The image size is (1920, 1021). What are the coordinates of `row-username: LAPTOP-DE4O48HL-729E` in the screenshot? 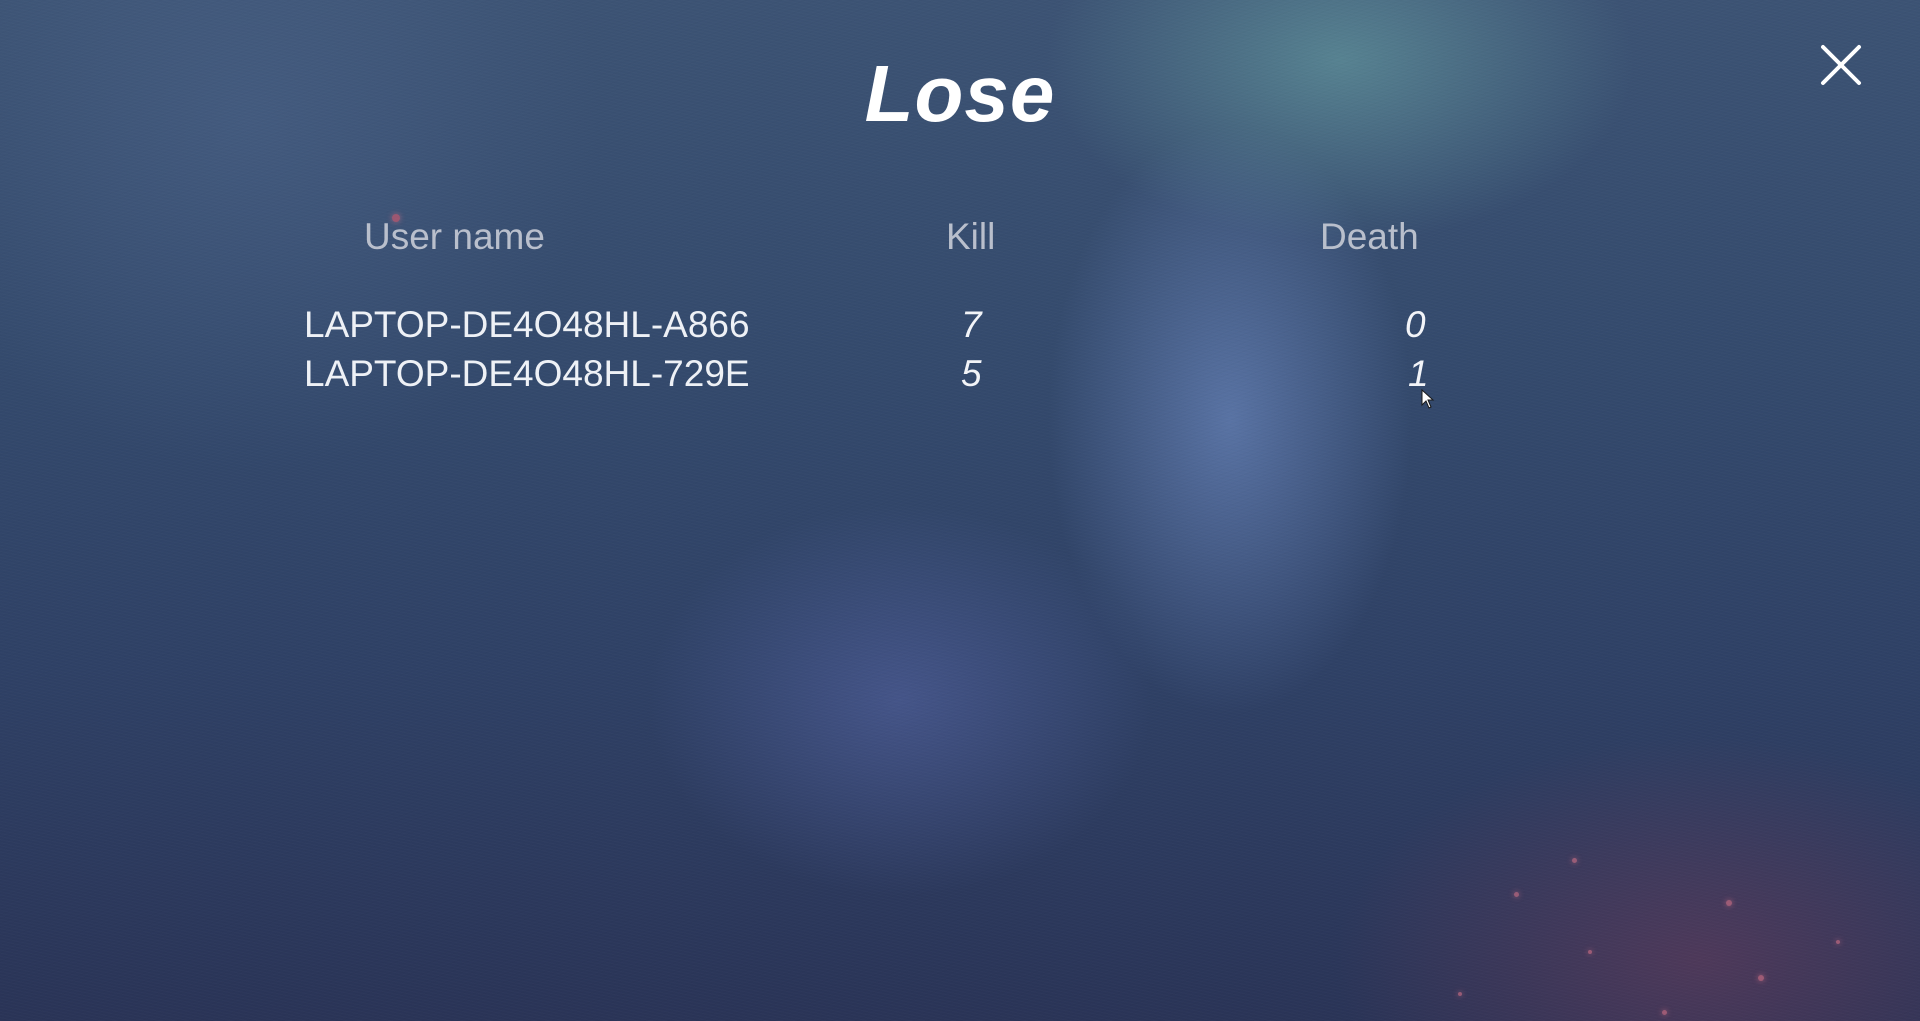 It's located at (527, 373).